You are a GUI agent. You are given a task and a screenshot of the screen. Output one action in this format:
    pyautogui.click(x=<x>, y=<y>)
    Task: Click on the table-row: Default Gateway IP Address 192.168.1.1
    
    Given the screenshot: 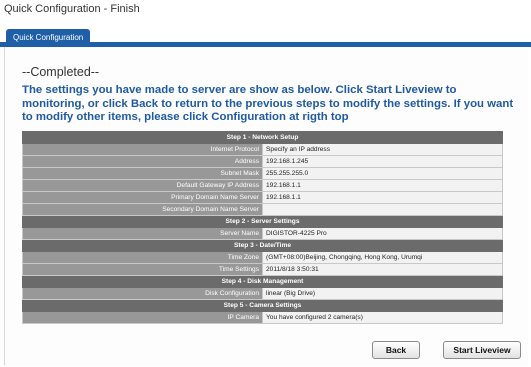 What is the action you would take?
    pyautogui.click(x=262, y=185)
    